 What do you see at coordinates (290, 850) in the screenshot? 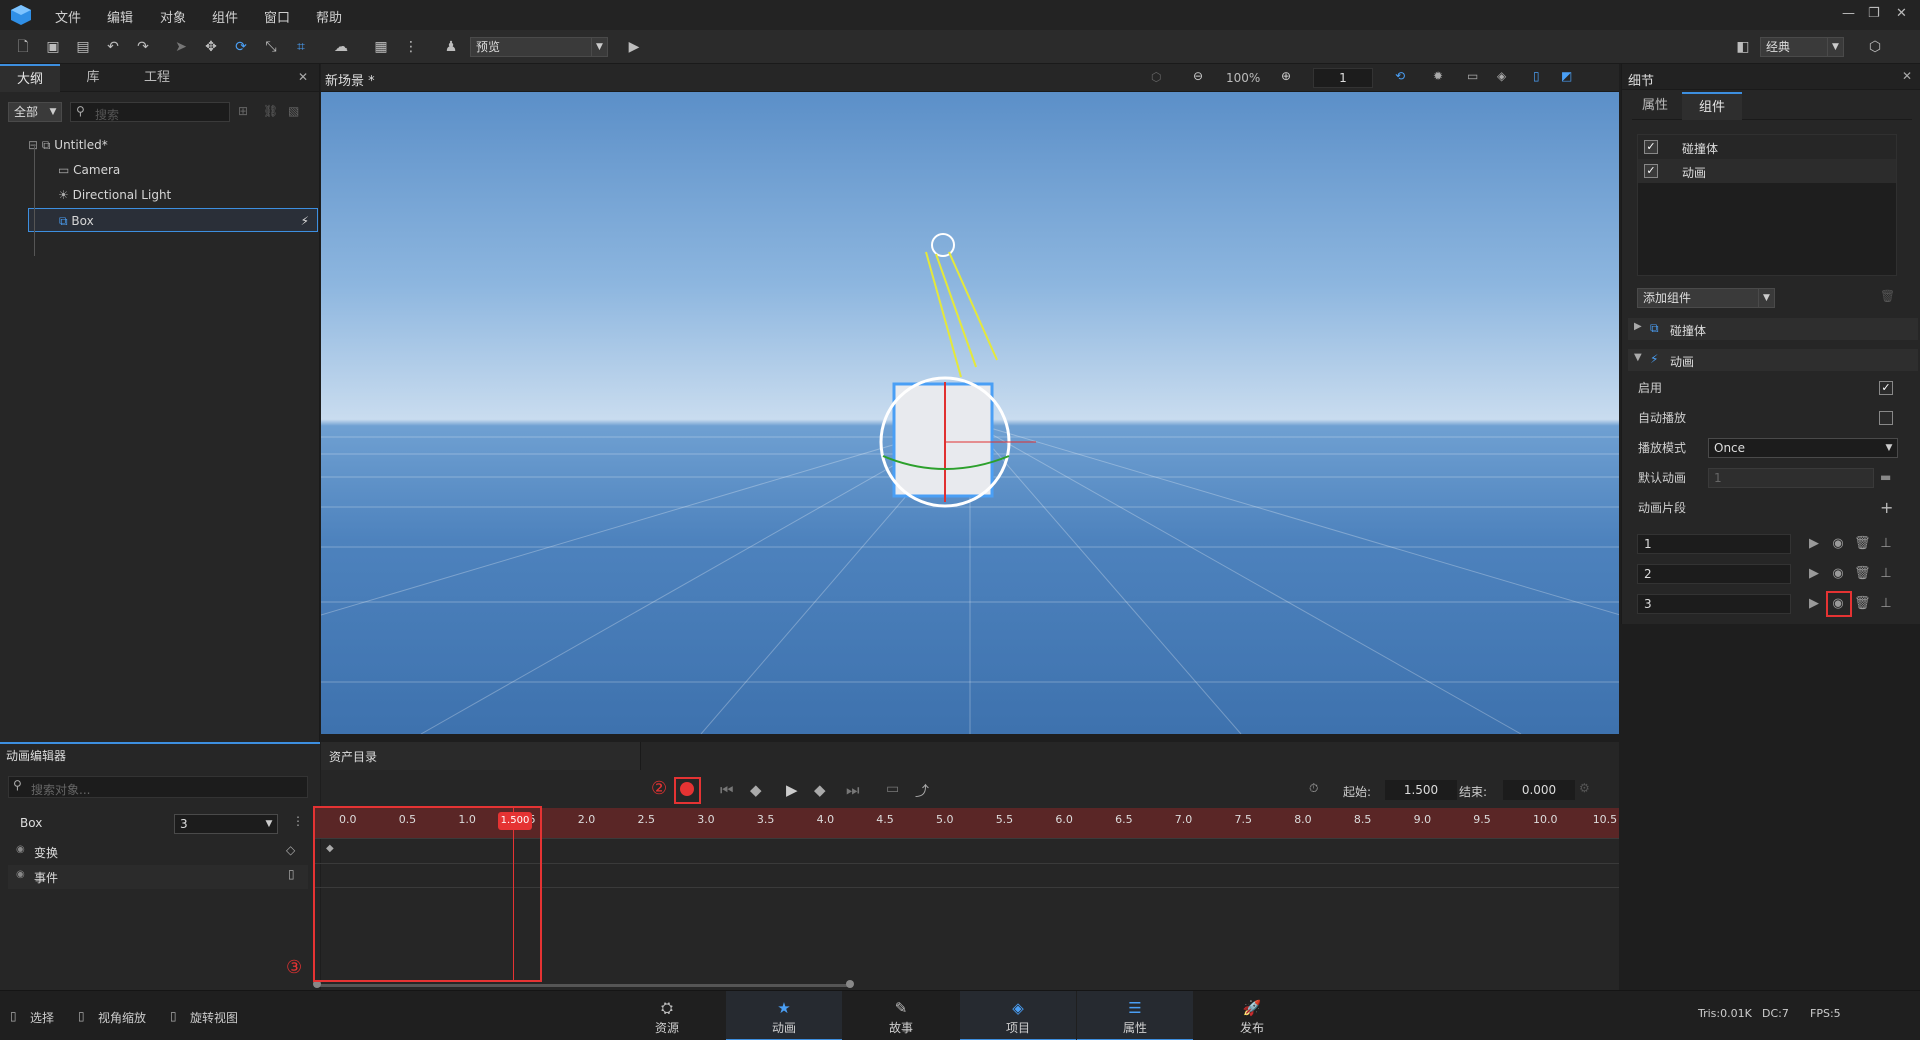
I see `keyframe-icon: ◇` at bounding box center [290, 850].